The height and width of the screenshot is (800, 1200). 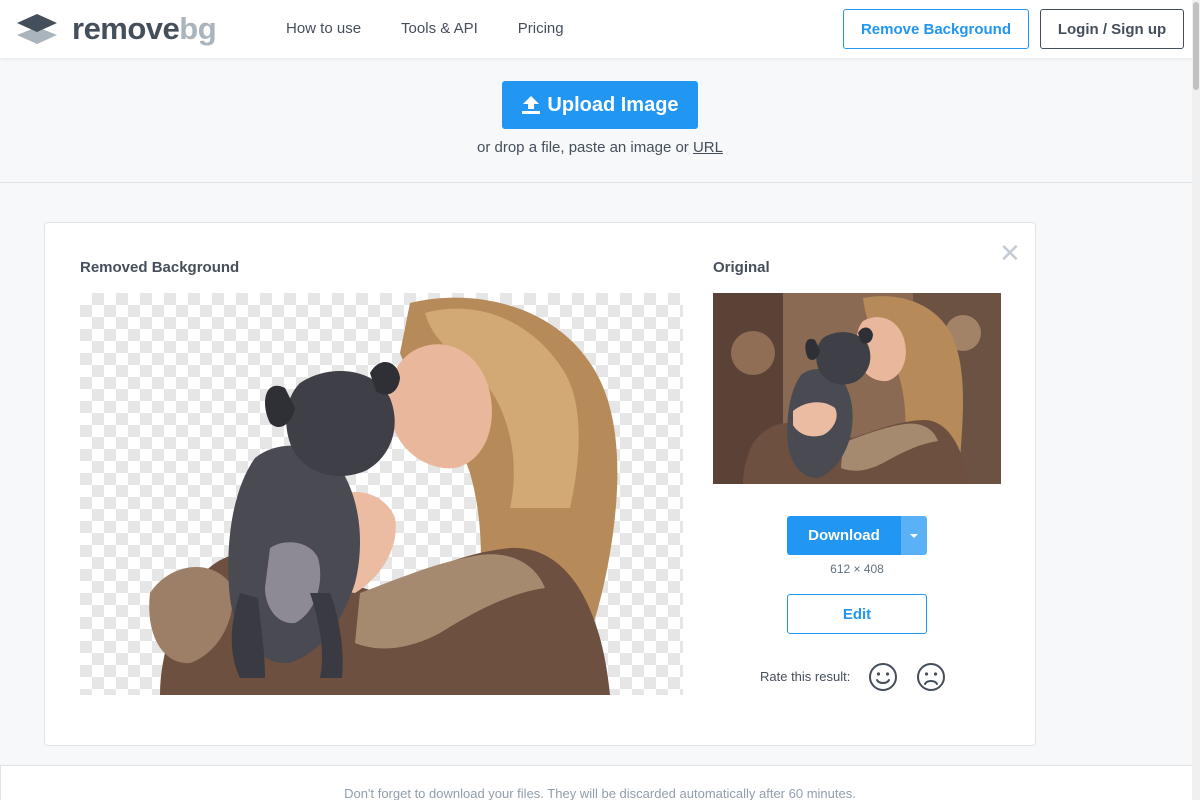 I want to click on happy-face-icon, so click(x=883, y=677).